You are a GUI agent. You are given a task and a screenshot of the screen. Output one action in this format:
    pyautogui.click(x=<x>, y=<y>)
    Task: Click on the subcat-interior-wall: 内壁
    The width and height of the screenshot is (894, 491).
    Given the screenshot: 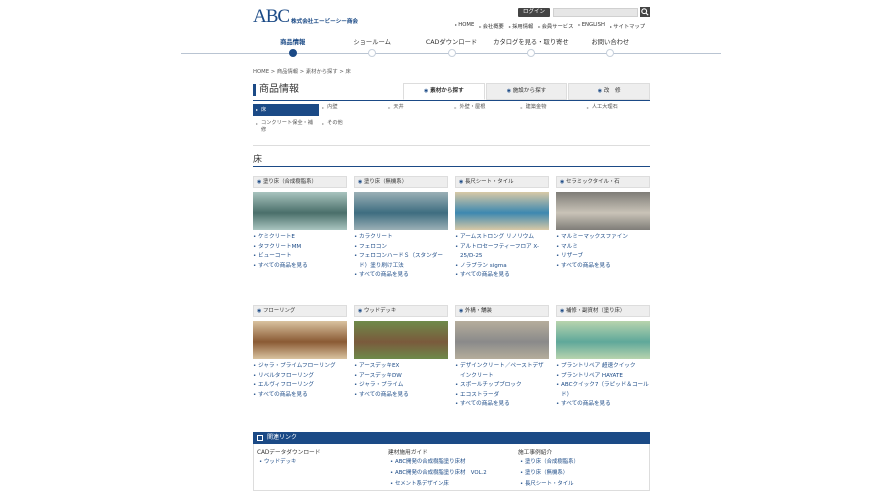 What is the action you would take?
    pyautogui.click(x=352, y=110)
    